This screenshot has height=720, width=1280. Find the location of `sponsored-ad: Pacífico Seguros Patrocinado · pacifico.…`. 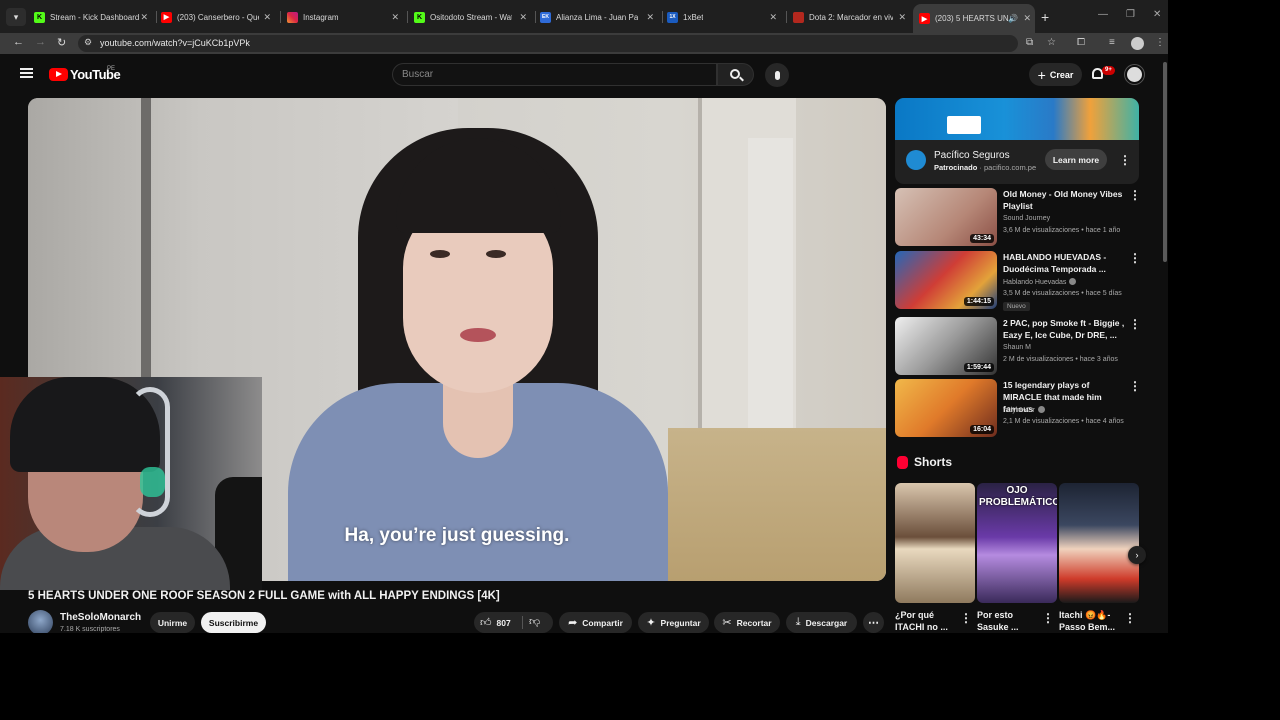

sponsored-ad: Pacífico Seguros Patrocinado · pacifico.… is located at coordinates (1017, 141).